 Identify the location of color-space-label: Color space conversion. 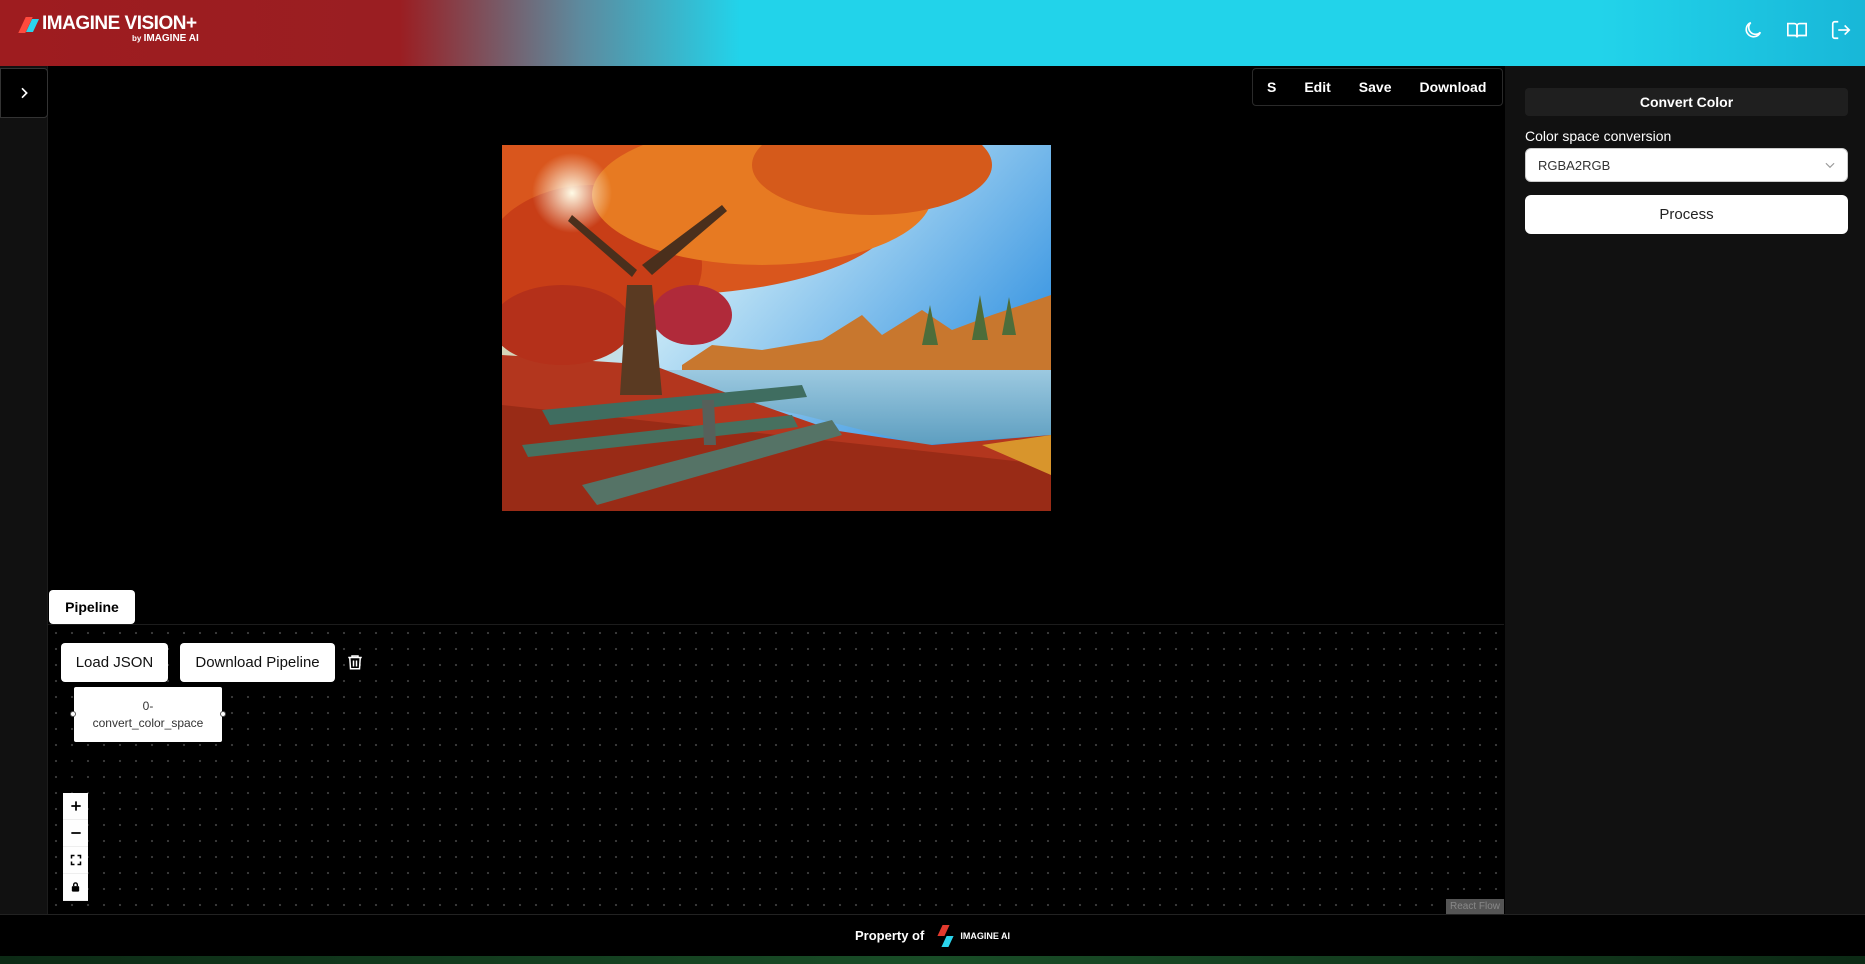
(1598, 136).